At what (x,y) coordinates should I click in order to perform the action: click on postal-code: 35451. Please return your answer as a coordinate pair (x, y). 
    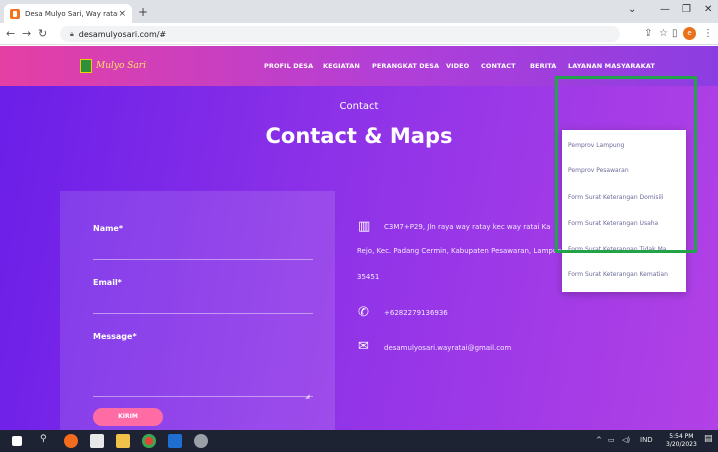
    Looking at the image, I should click on (368, 277).